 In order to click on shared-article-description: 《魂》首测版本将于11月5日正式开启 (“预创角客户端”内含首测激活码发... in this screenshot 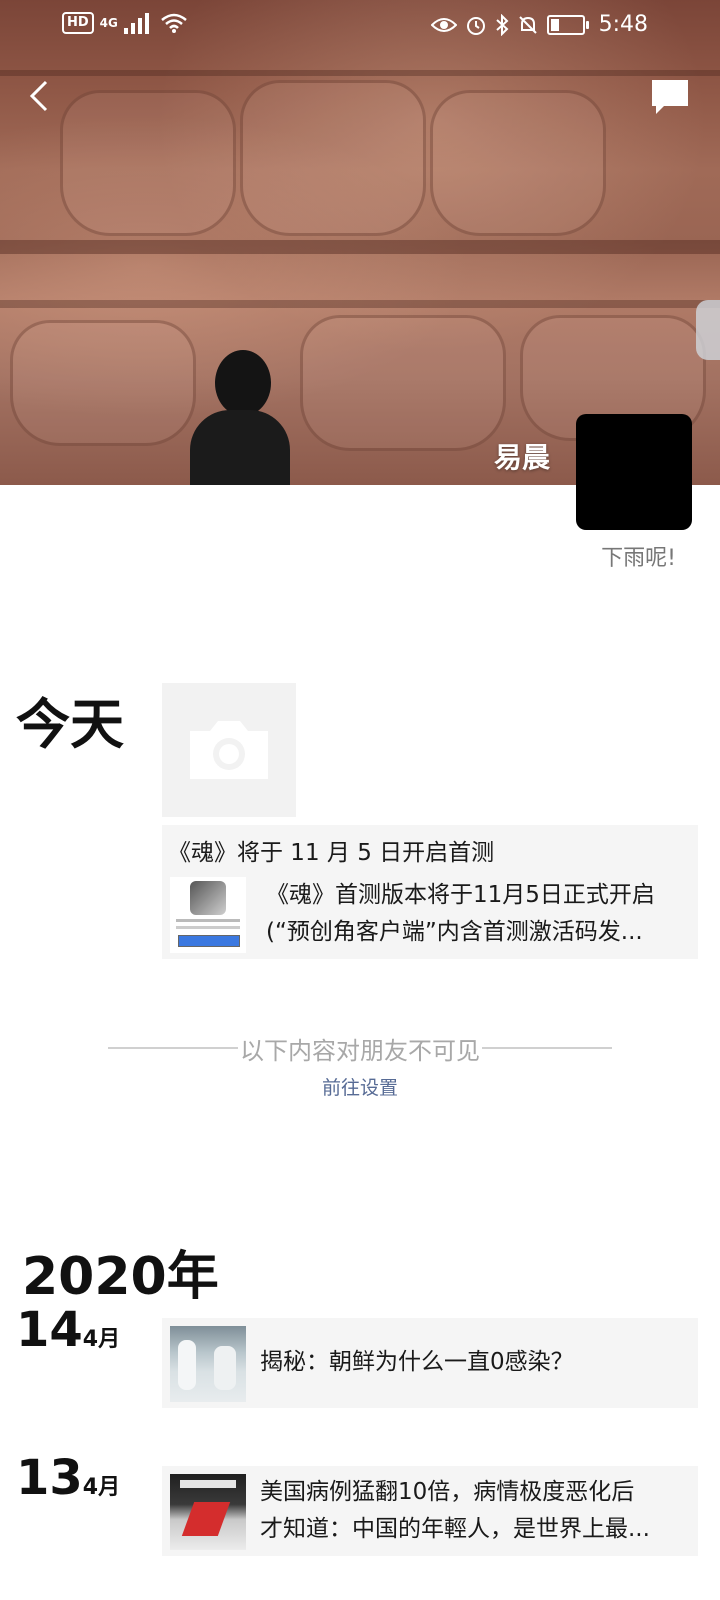, I will do `click(475, 914)`.